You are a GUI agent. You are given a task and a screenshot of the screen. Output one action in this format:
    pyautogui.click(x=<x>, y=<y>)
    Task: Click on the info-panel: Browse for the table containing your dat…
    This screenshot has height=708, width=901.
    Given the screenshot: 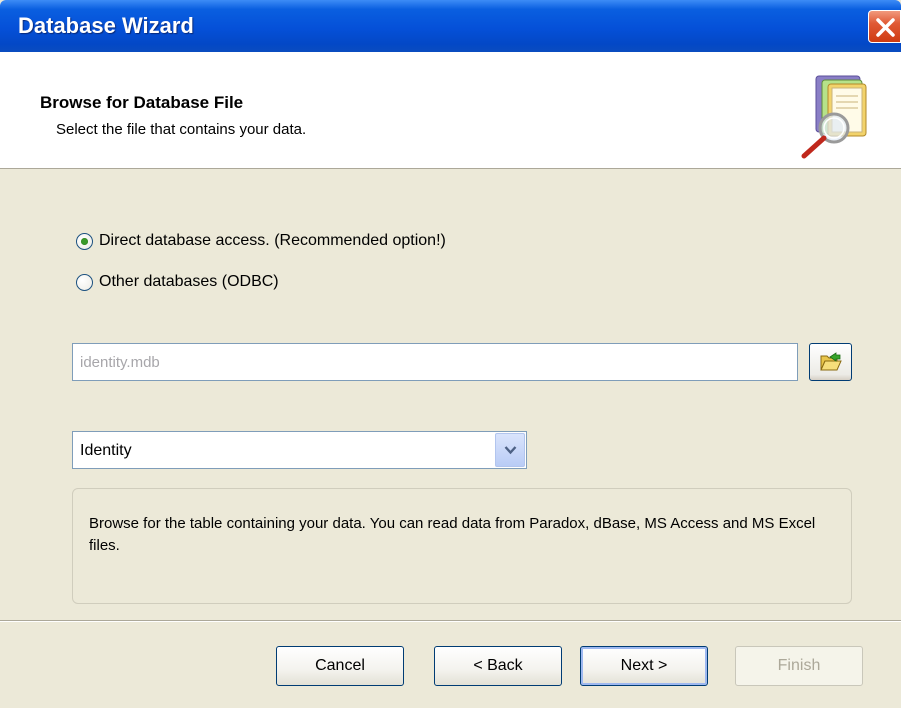 What is the action you would take?
    pyautogui.click(x=462, y=546)
    